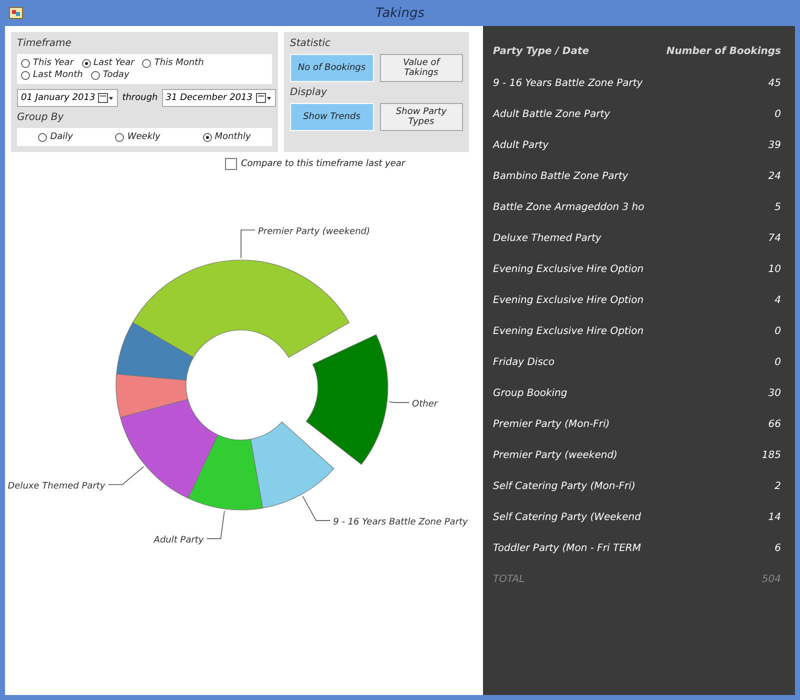  I want to click on table-cell-text: Battle Zone Armageddon 3 ho, so click(569, 207).